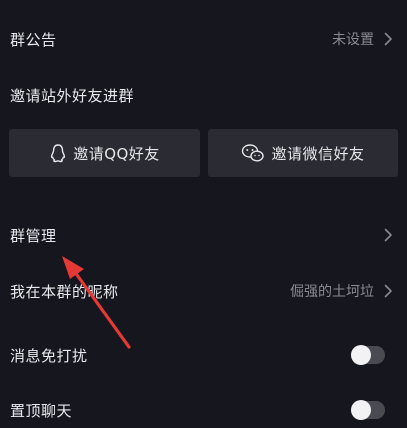 Image resolution: width=407 pixels, height=428 pixels. I want to click on mute-toggle, so click(368, 355).